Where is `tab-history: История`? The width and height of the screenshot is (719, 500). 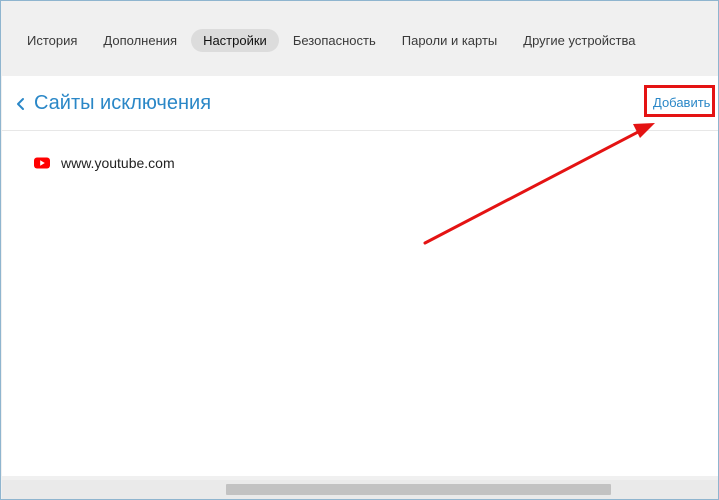
tab-history: История is located at coordinates (52, 40).